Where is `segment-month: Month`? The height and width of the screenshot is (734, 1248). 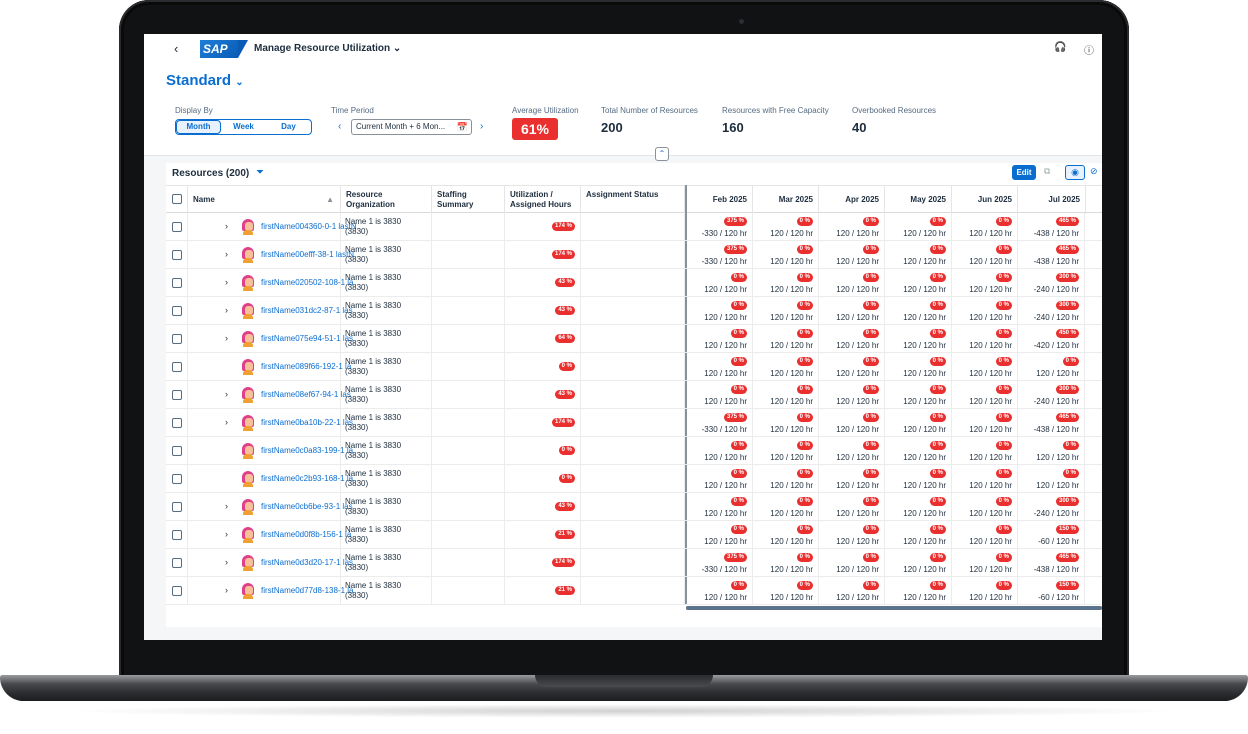
segment-month: Month is located at coordinates (198, 127).